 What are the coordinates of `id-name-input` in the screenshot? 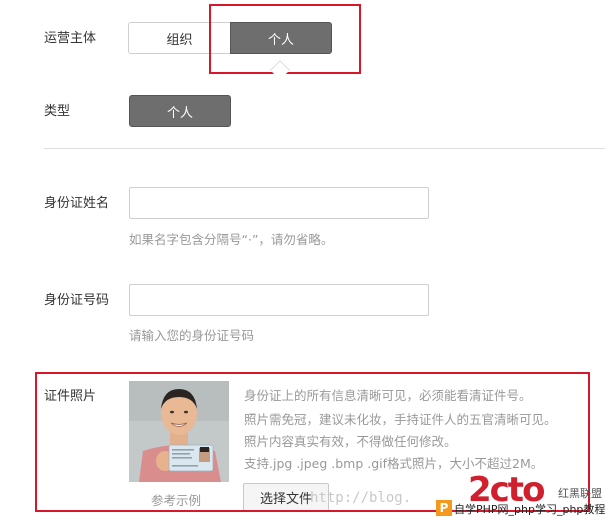 It's located at (279, 203).